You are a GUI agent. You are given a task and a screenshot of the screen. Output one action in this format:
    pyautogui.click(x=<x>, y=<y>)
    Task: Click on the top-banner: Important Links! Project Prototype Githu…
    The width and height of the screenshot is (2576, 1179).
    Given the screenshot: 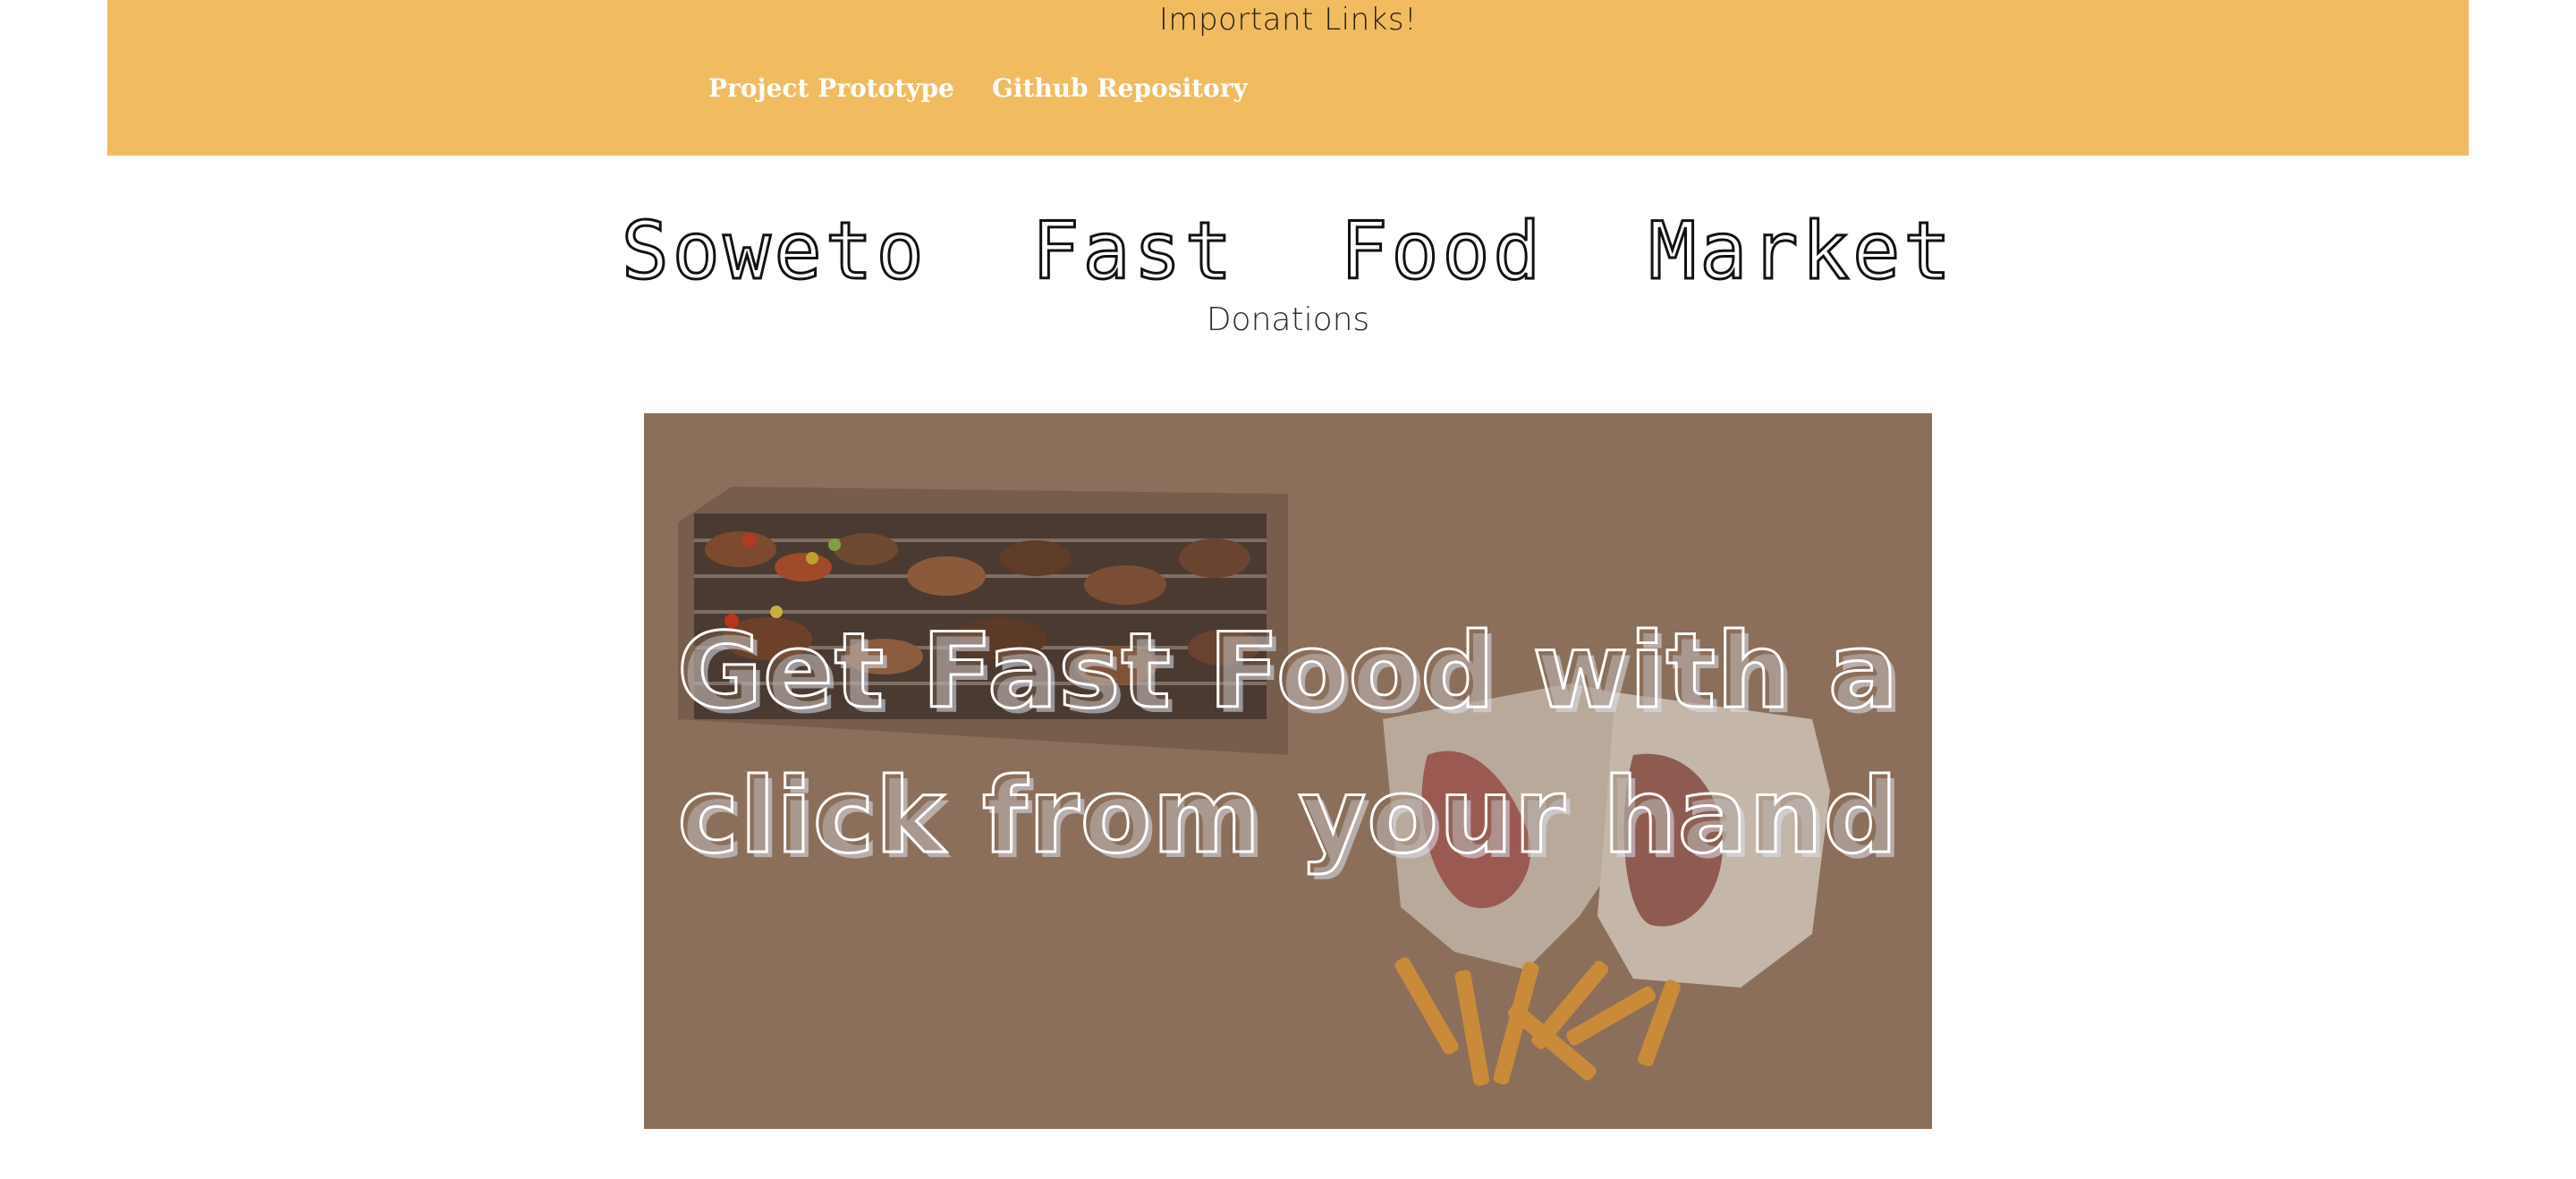 What is the action you would take?
    pyautogui.click(x=1288, y=78)
    